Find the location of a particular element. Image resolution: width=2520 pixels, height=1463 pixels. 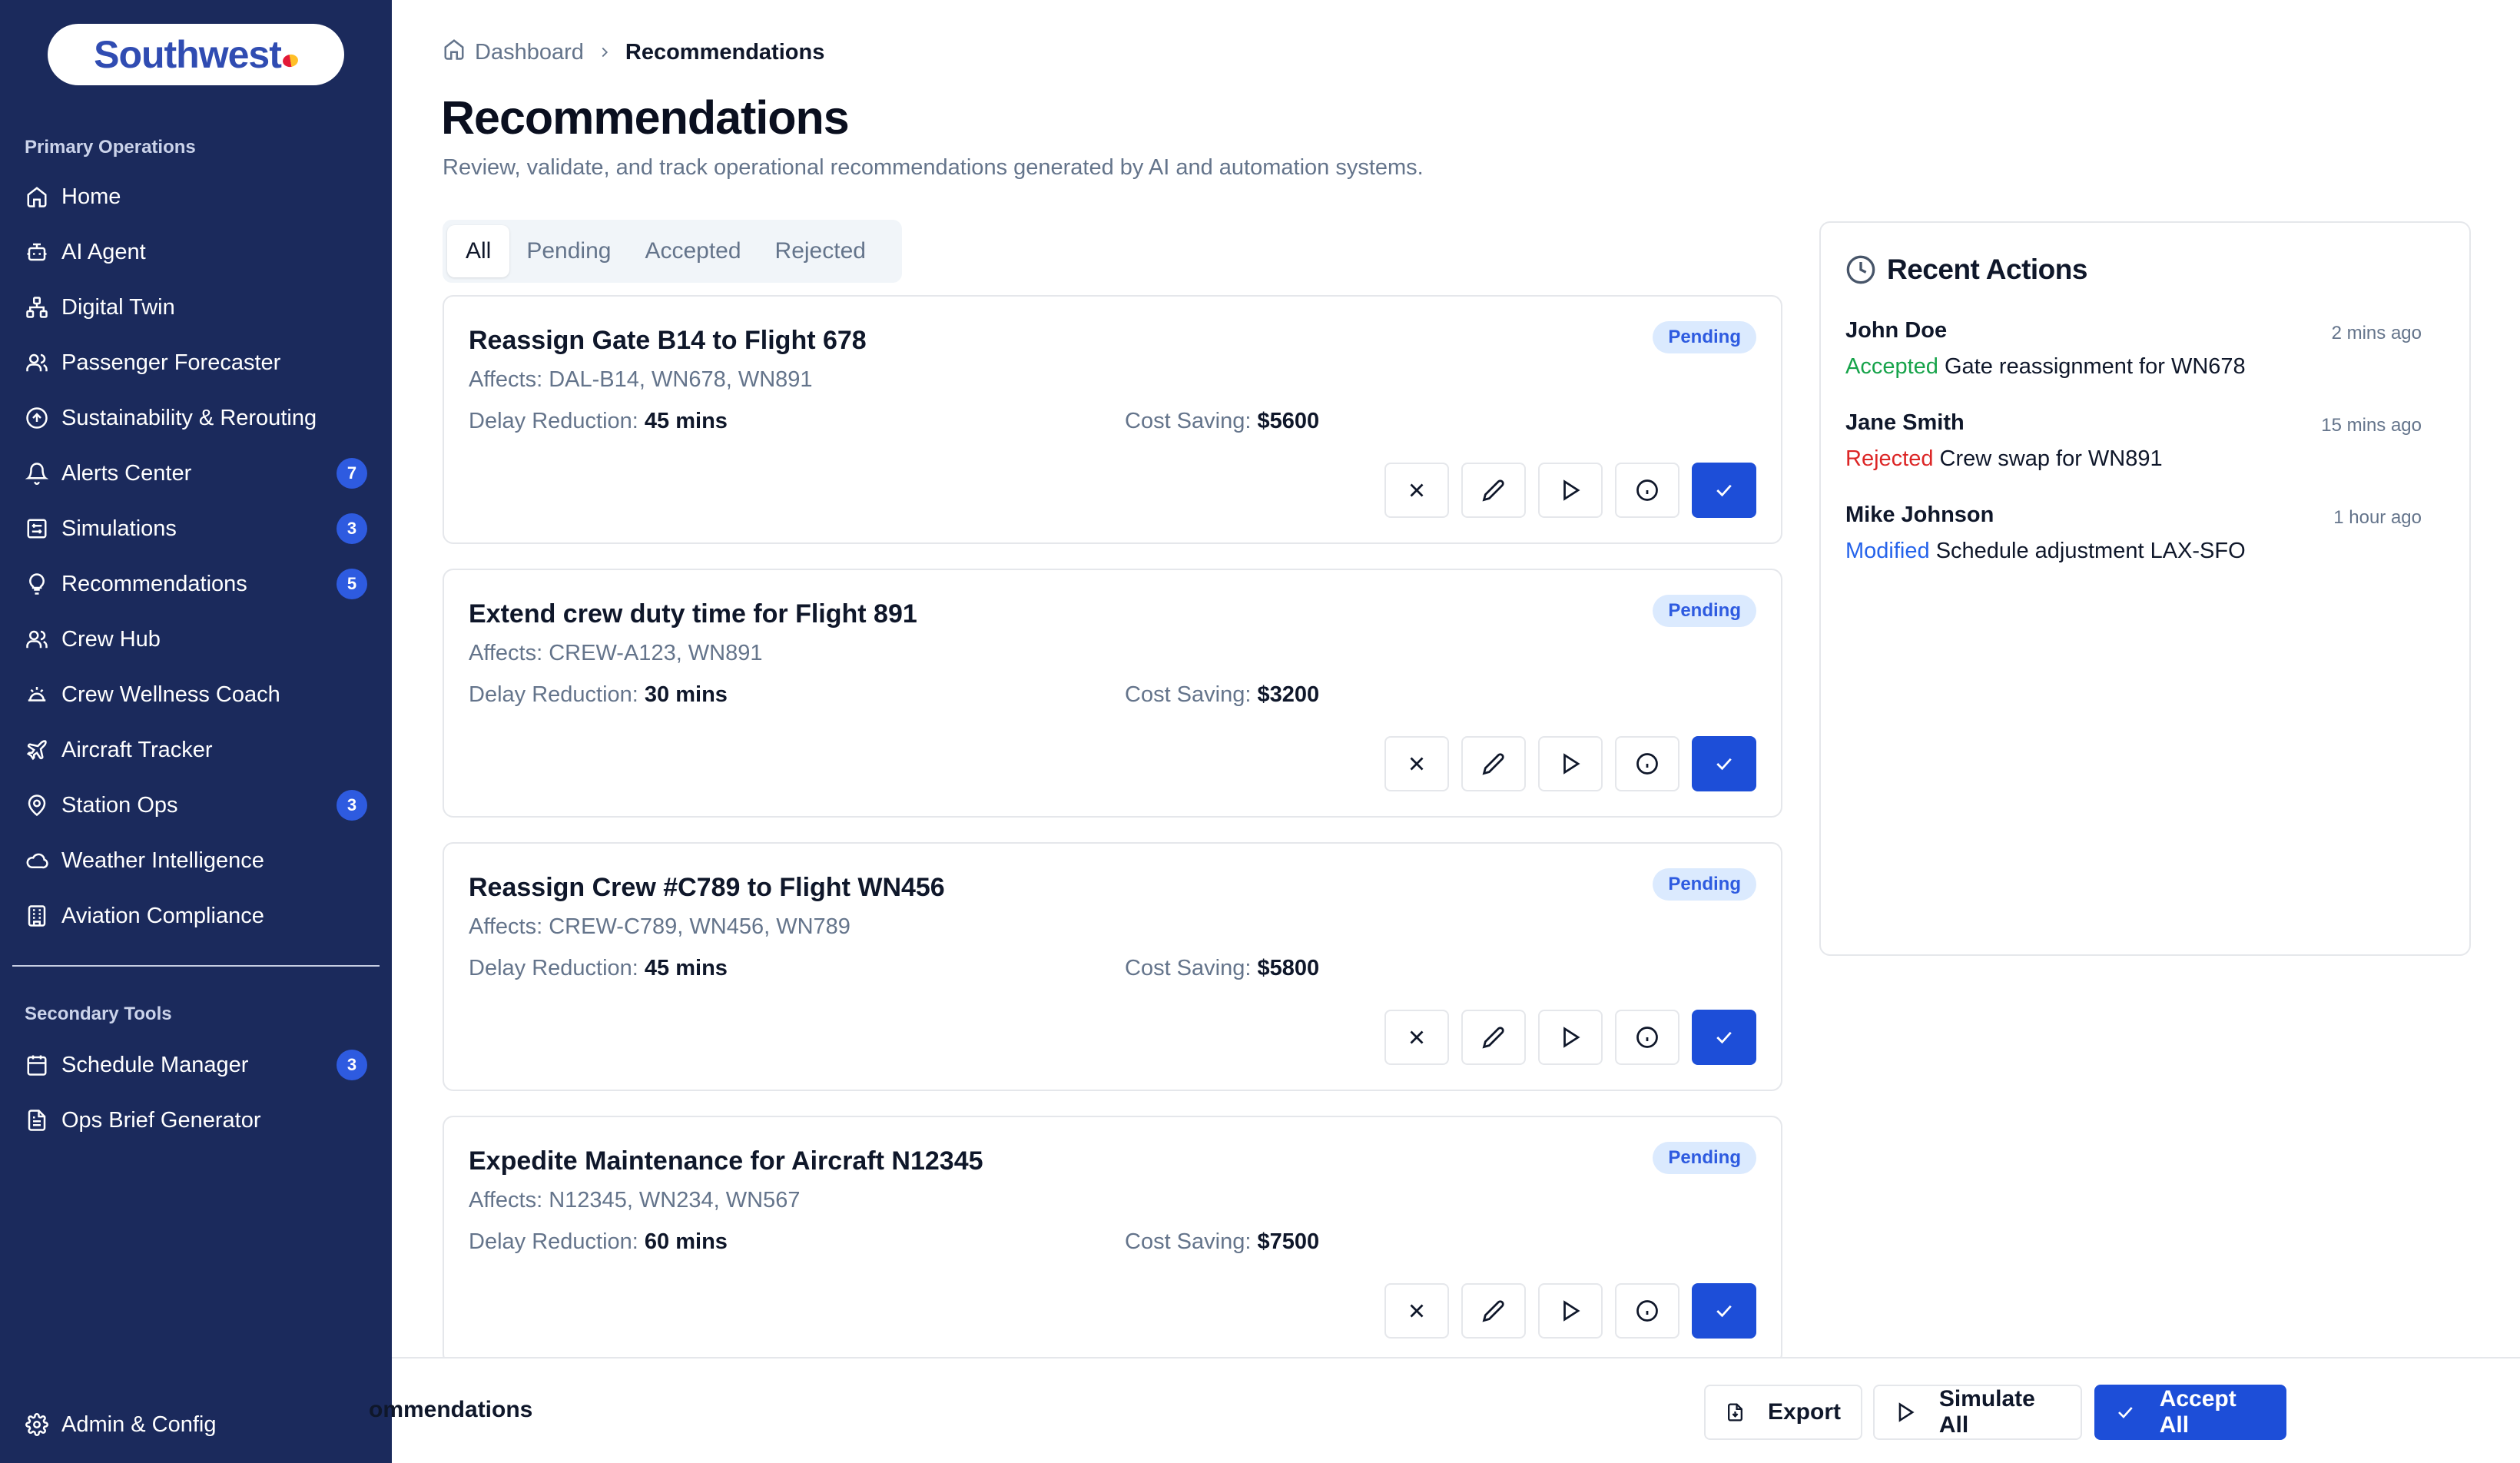

sidebar-item-weather-intelligence: Weather Intelligence is located at coordinates (196, 860).